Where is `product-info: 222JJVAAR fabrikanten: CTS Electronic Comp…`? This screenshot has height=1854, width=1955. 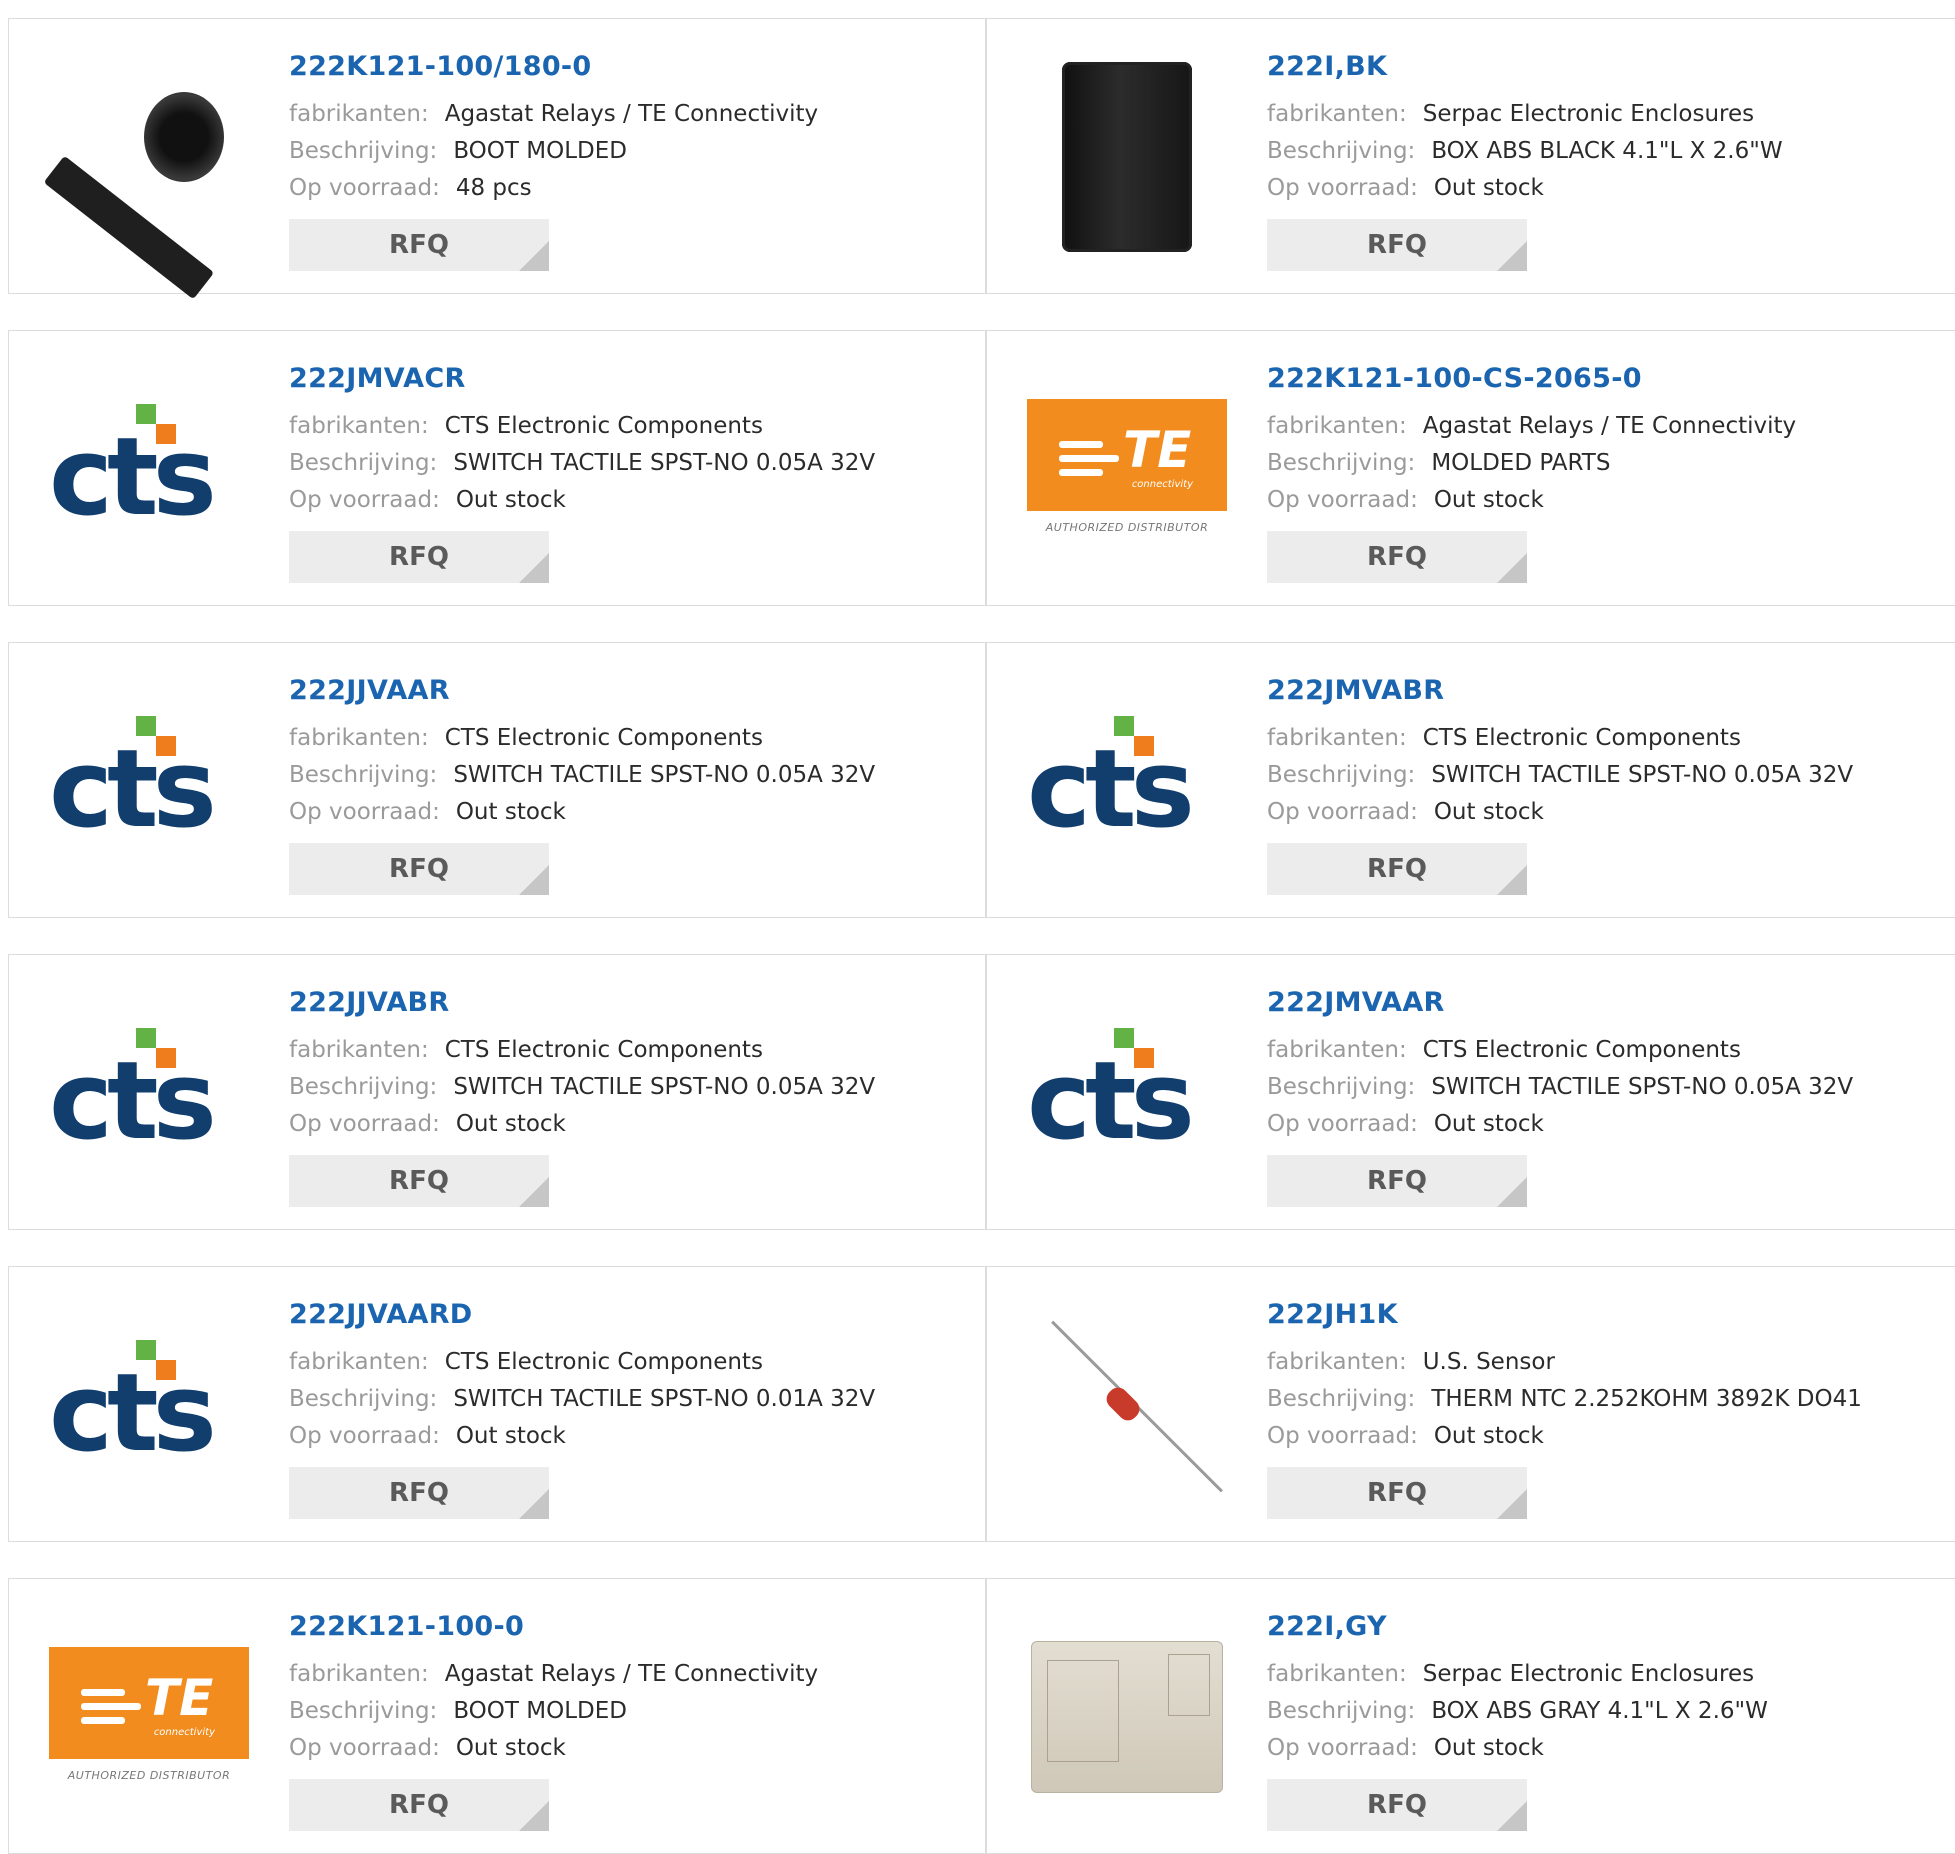
product-info: 222JJVAAR fabrikanten: CTS Electronic Comp… is located at coordinates (632, 753).